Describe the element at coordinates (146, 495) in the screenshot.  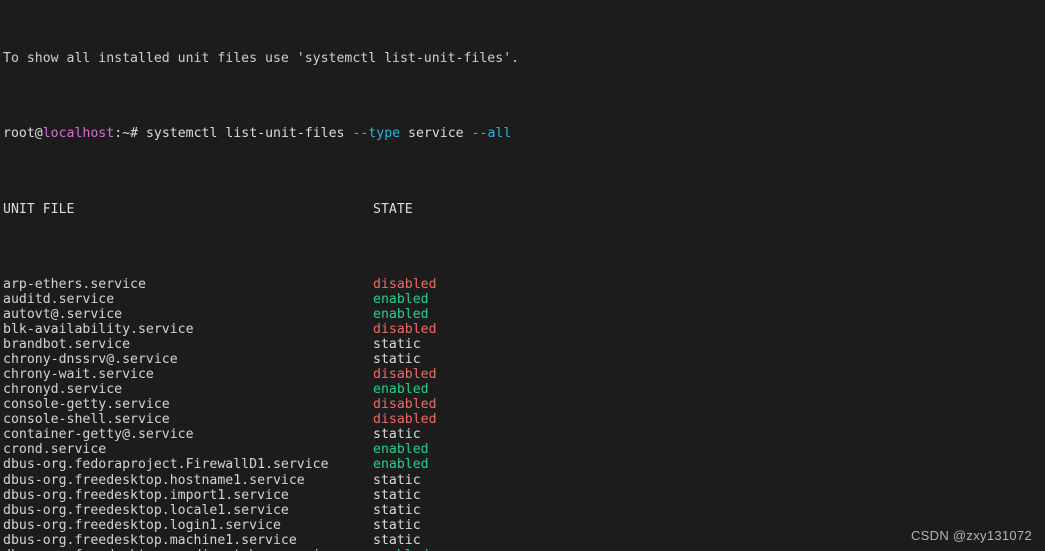
I see `unit-file-cell: dbus-org.freedesktop.import1.service` at that location.